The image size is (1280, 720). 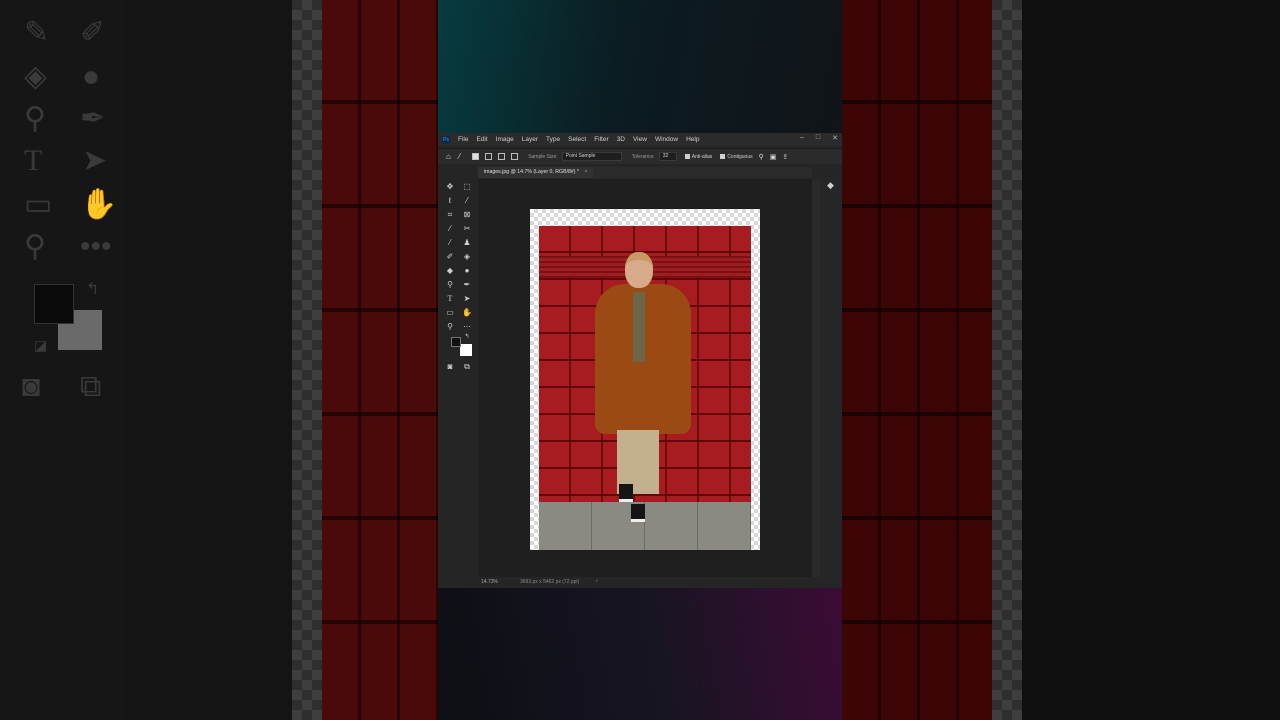 What do you see at coordinates (467, 337) in the screenshot?
I see `swap-colors-icon: ↰` at bounding box center [467, 337].